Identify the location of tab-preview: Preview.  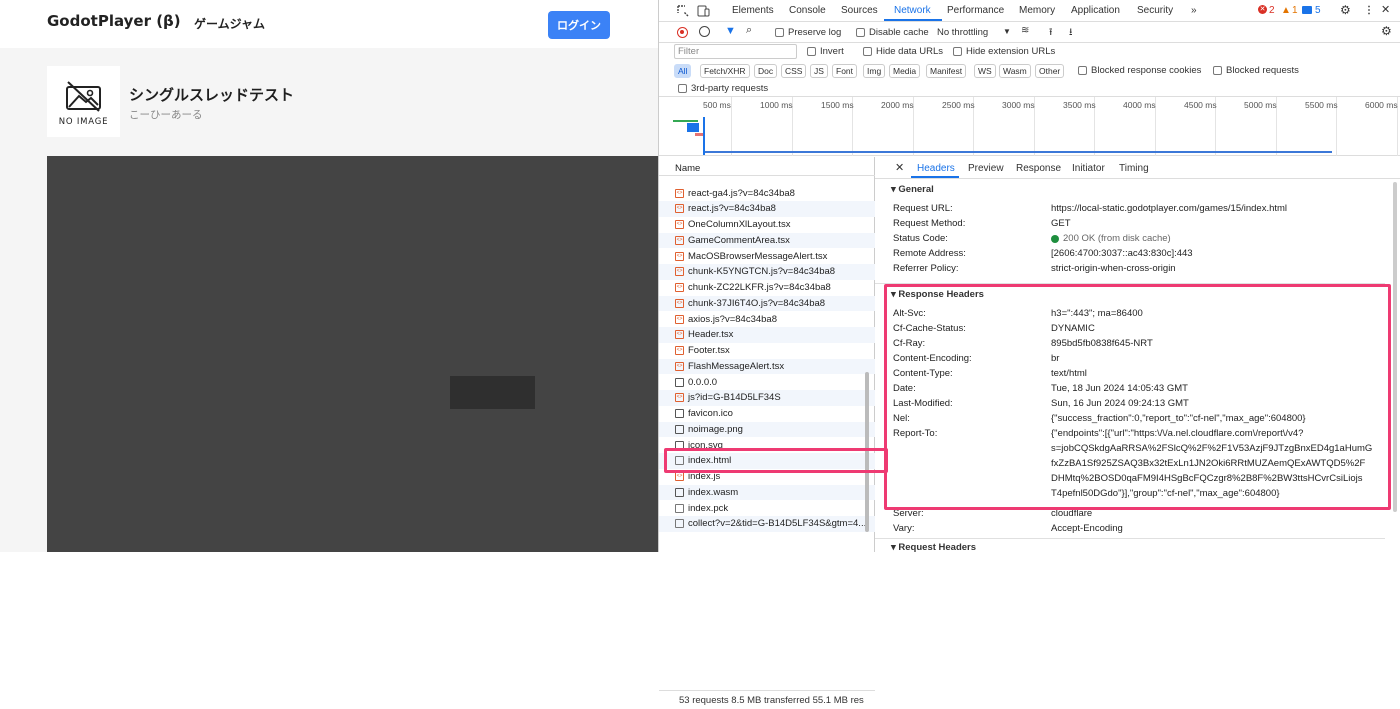
(986, 168).